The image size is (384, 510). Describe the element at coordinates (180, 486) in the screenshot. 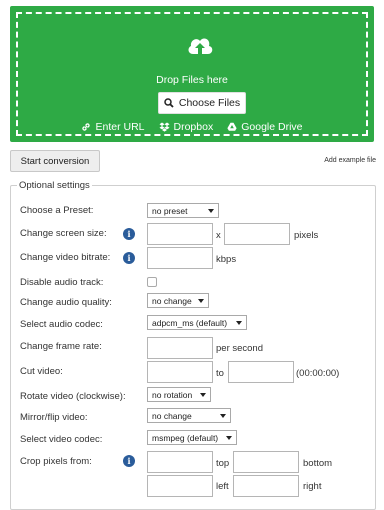

I see `crop-left-input` at that location.